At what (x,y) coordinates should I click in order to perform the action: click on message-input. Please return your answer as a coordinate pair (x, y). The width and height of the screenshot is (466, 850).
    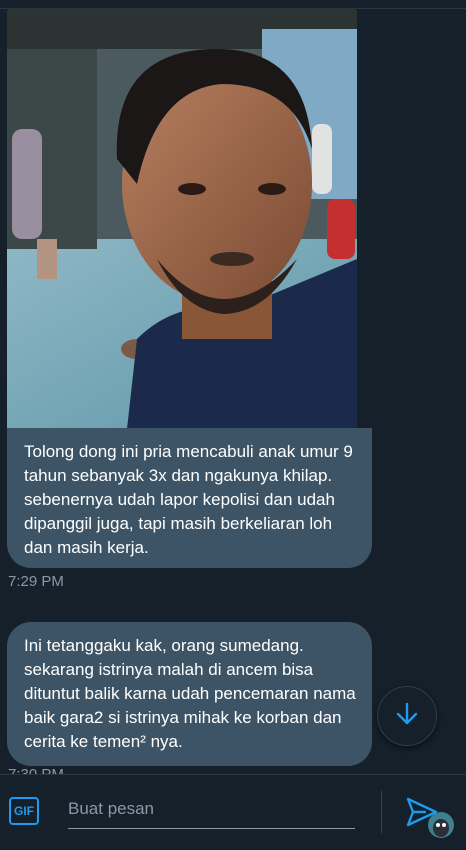
    Looking at the image, I should click on (211, 809).